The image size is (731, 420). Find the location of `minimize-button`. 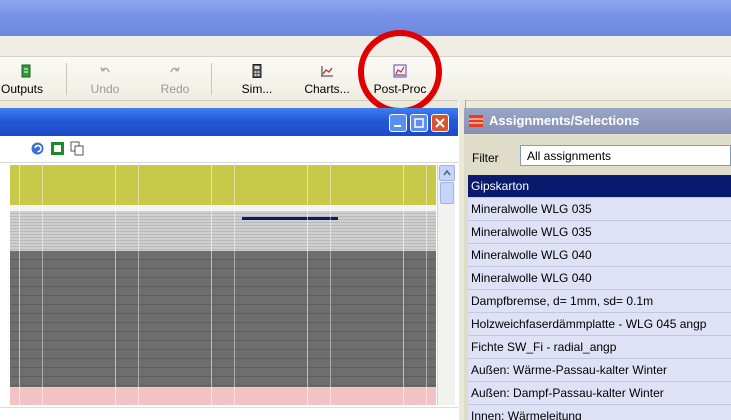

minimize-button is located at coordinates (398, 123).